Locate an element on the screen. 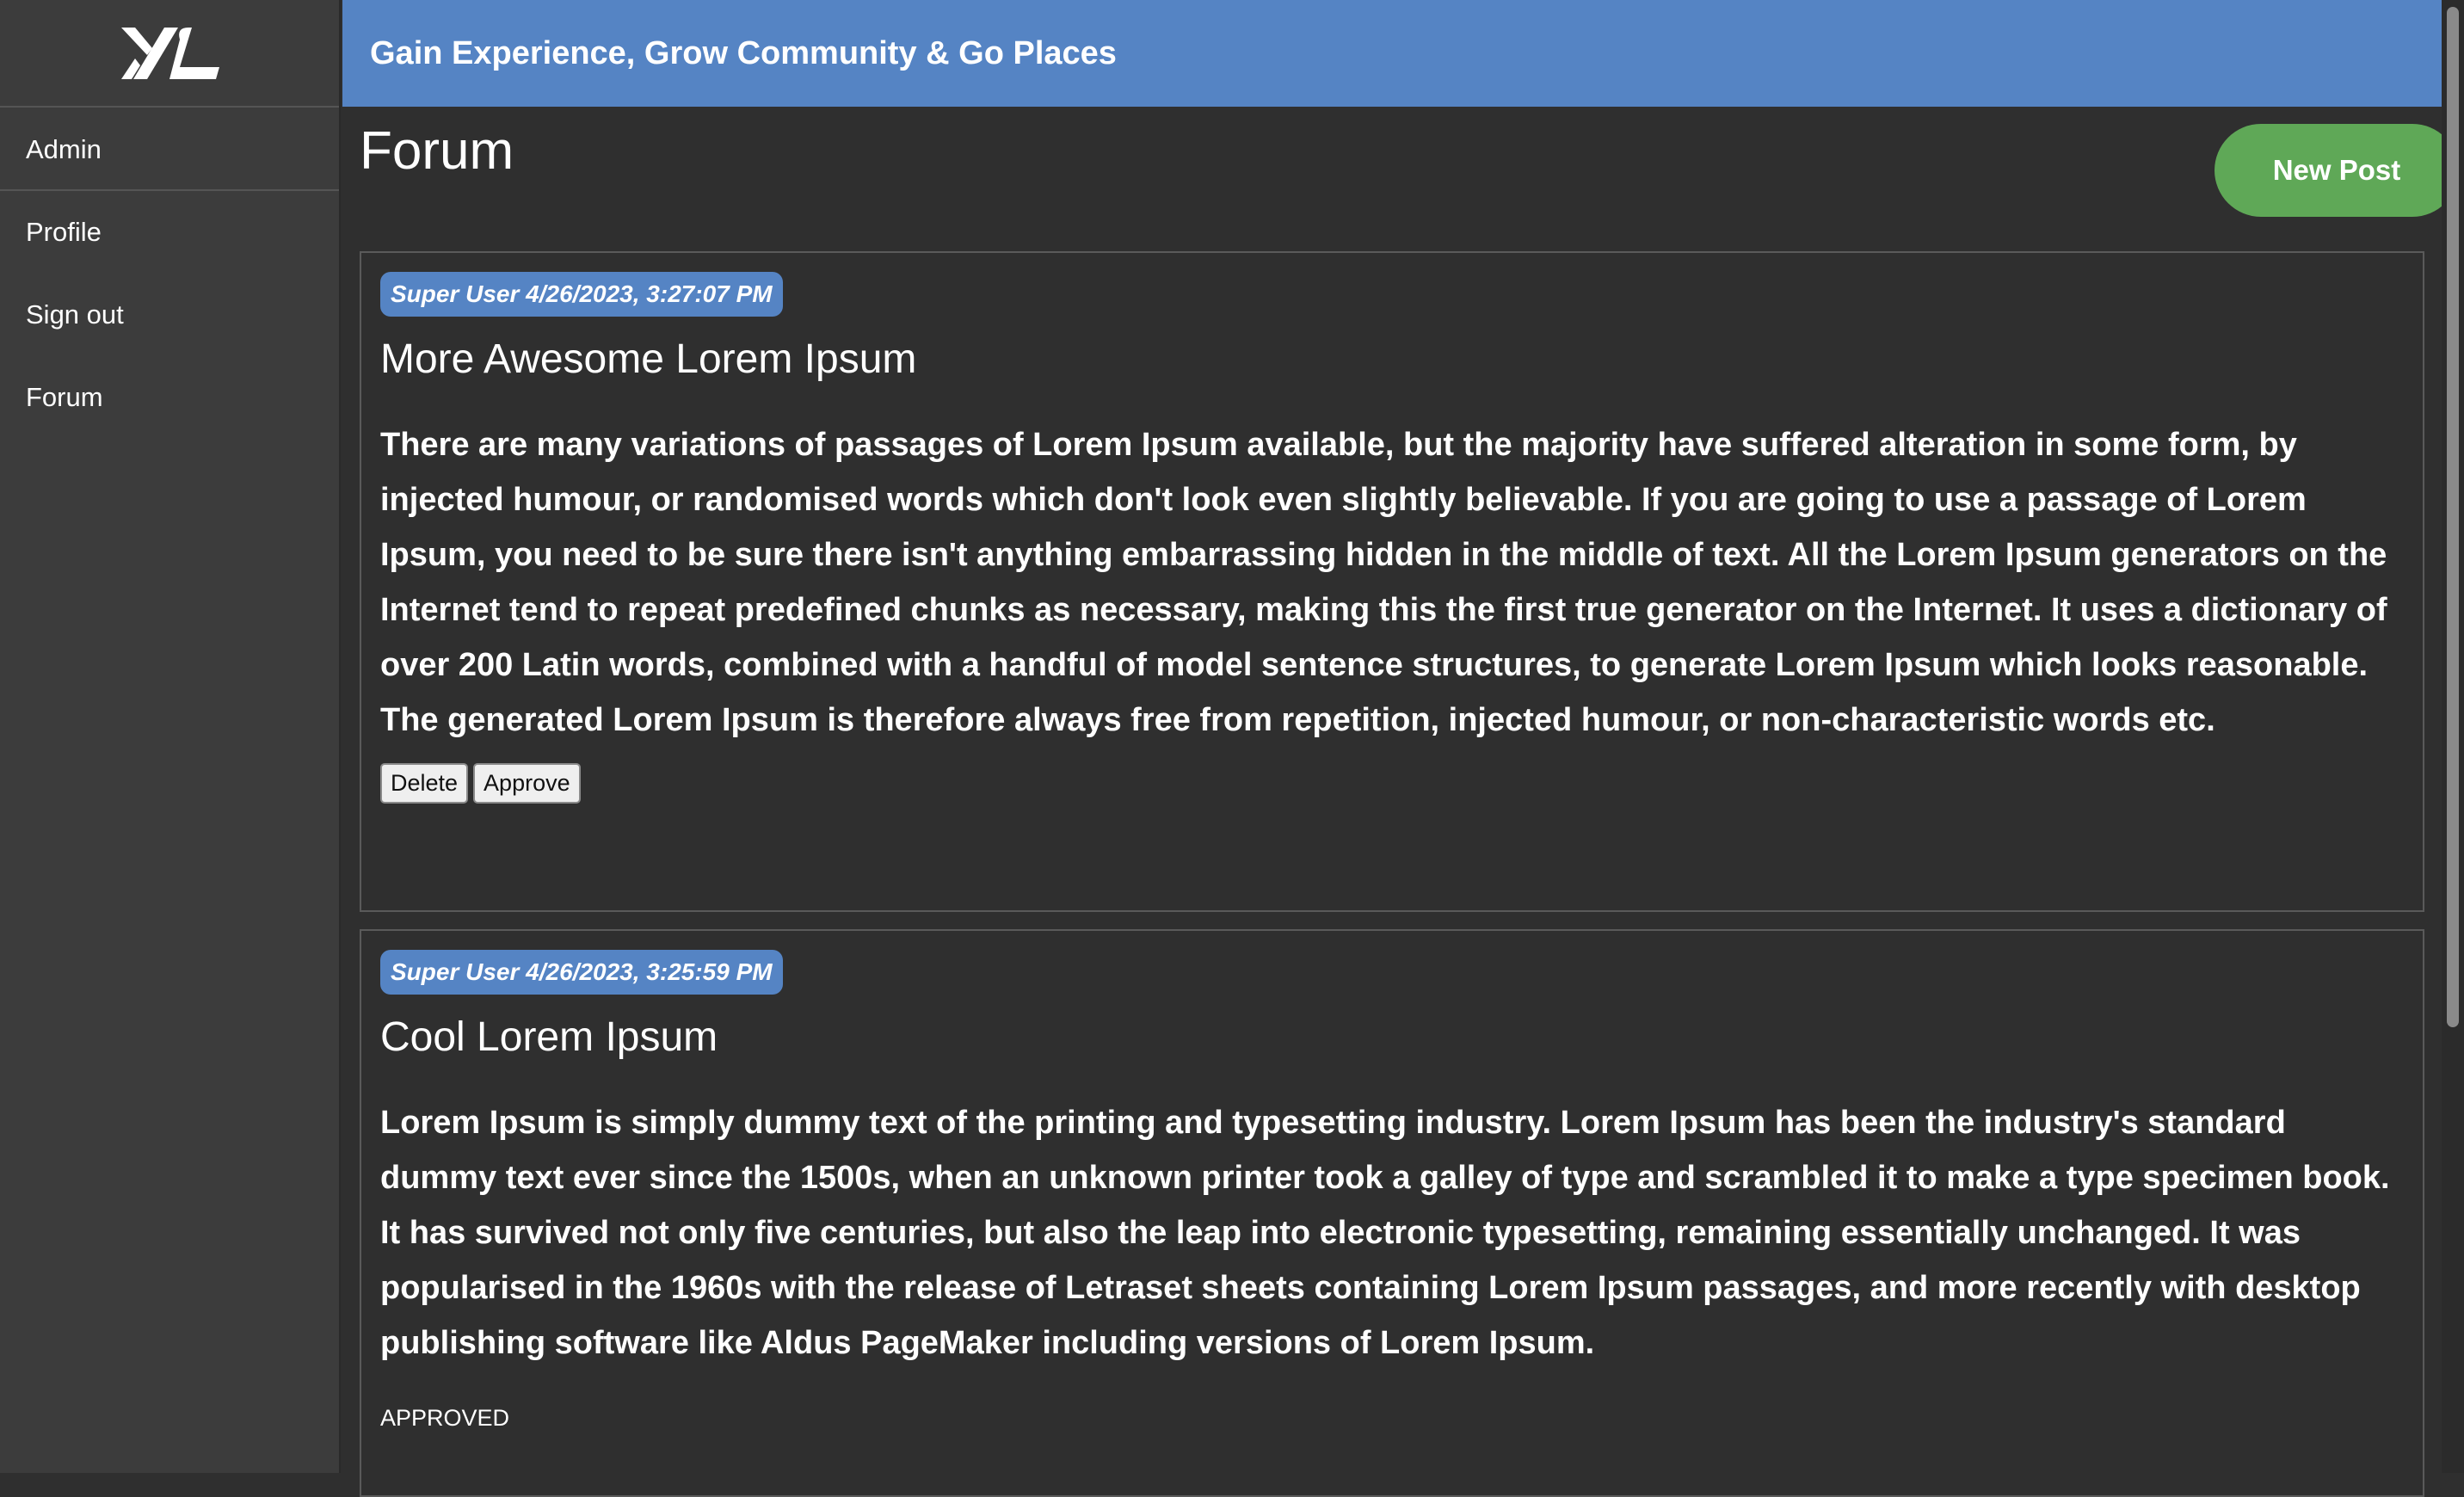 Image resolution: width=2464 pixels, height=1497 pixels. post-meta-badge: Super User 4/26/2023, 3:27:07 PM is located at coordinates (581, 294).